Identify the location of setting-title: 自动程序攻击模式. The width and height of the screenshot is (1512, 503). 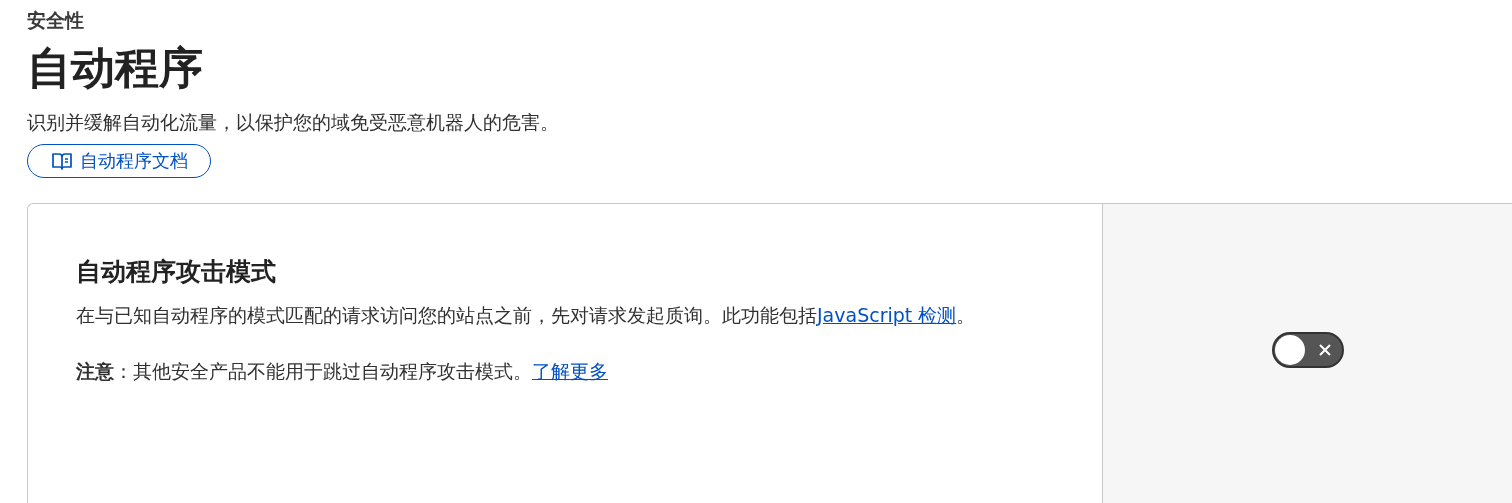
(176, 272).